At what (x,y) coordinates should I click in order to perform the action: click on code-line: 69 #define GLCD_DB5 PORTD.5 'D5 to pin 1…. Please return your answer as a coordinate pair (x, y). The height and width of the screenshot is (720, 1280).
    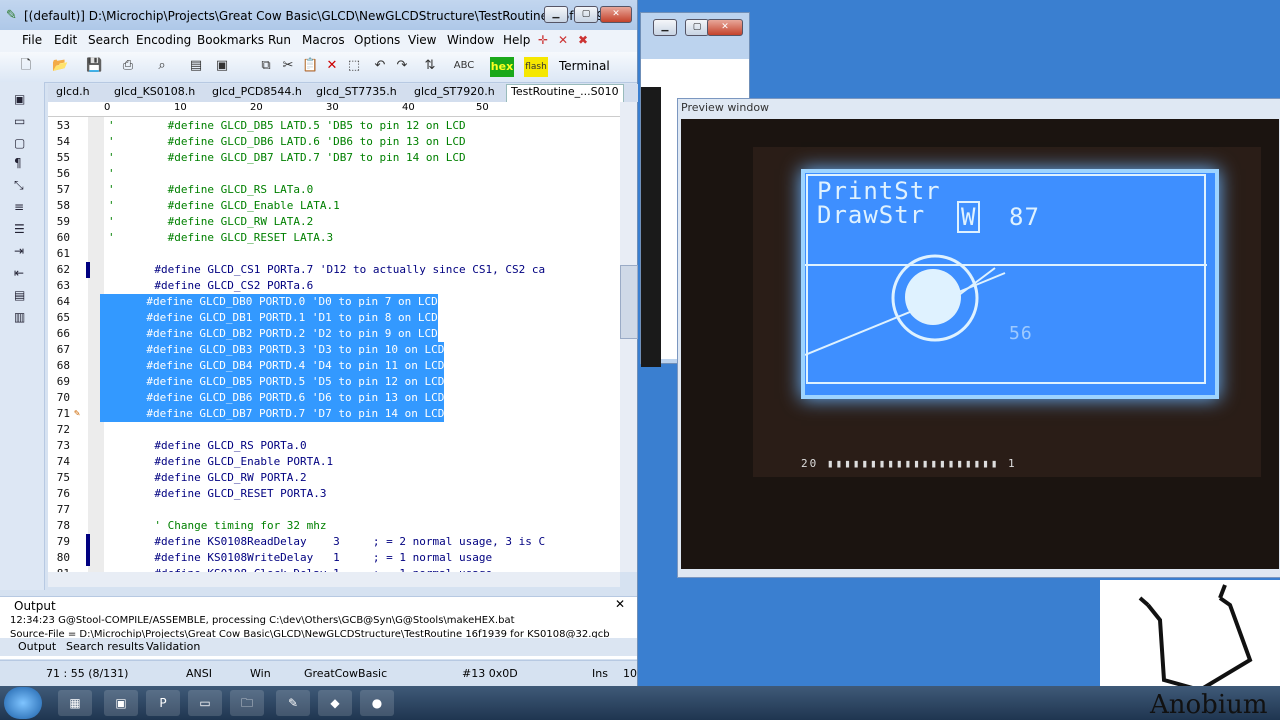
    Looking at the image, I should click on (334, 382).